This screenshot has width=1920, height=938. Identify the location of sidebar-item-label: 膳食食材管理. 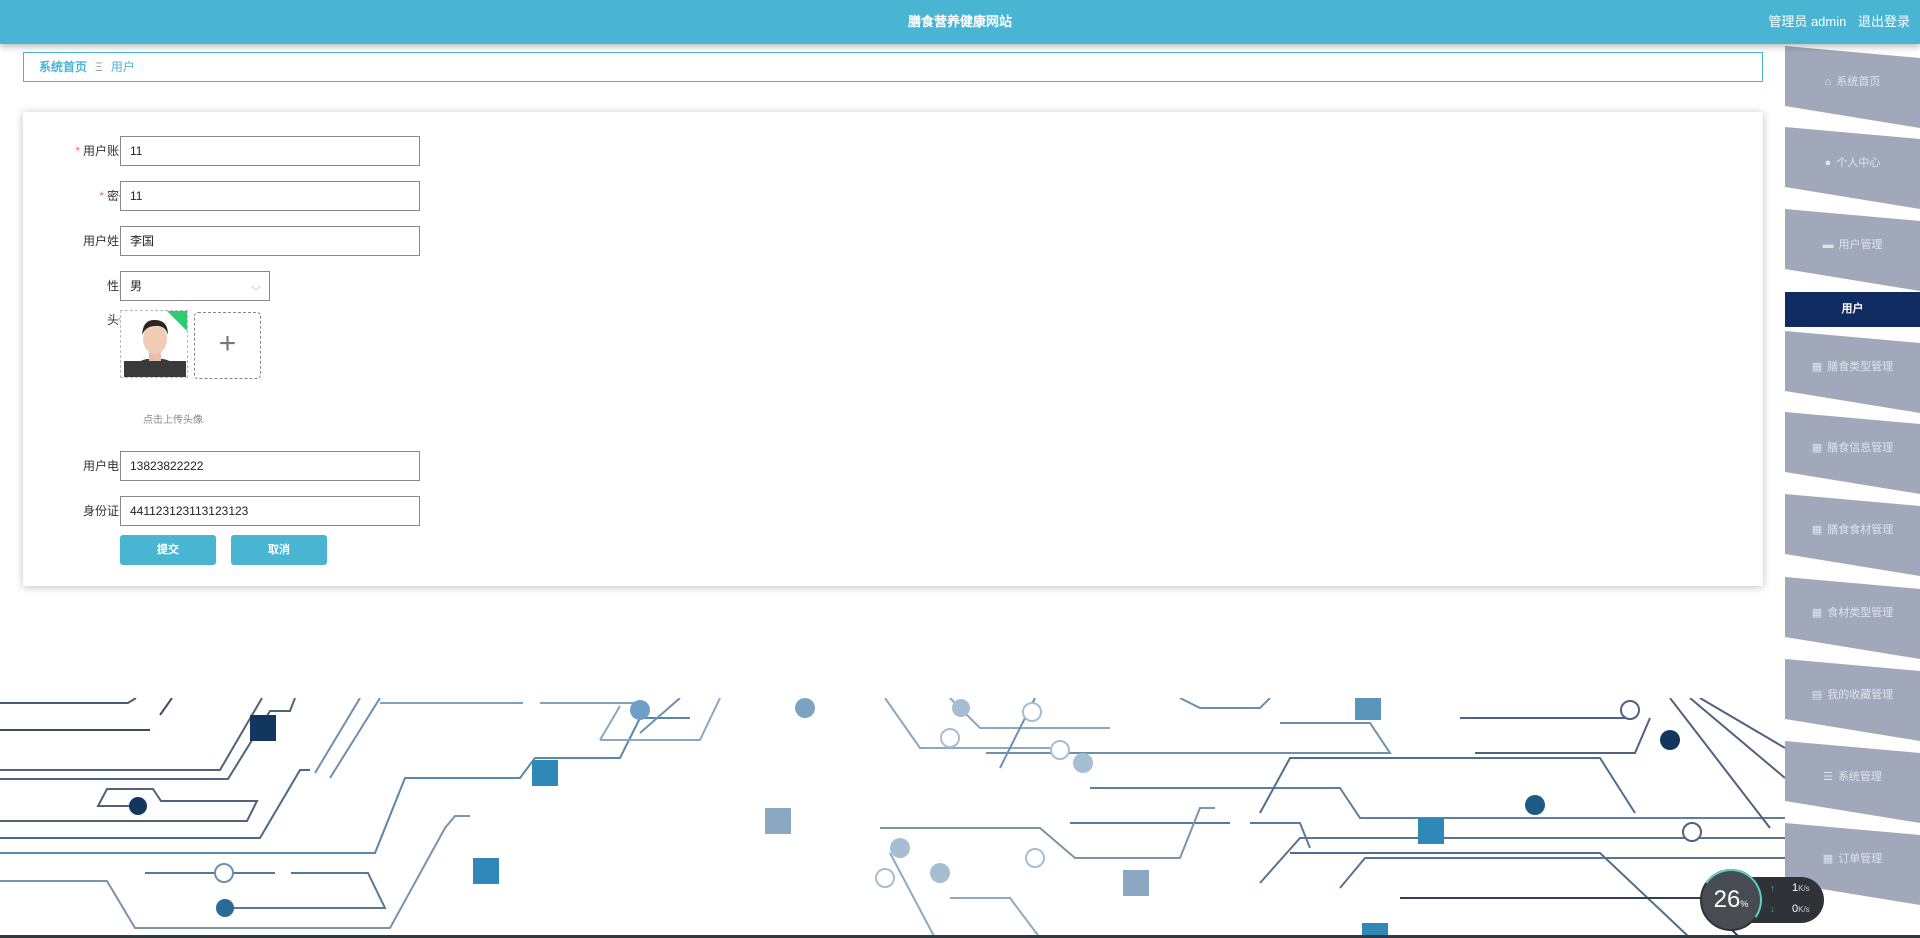
(1860, 530).